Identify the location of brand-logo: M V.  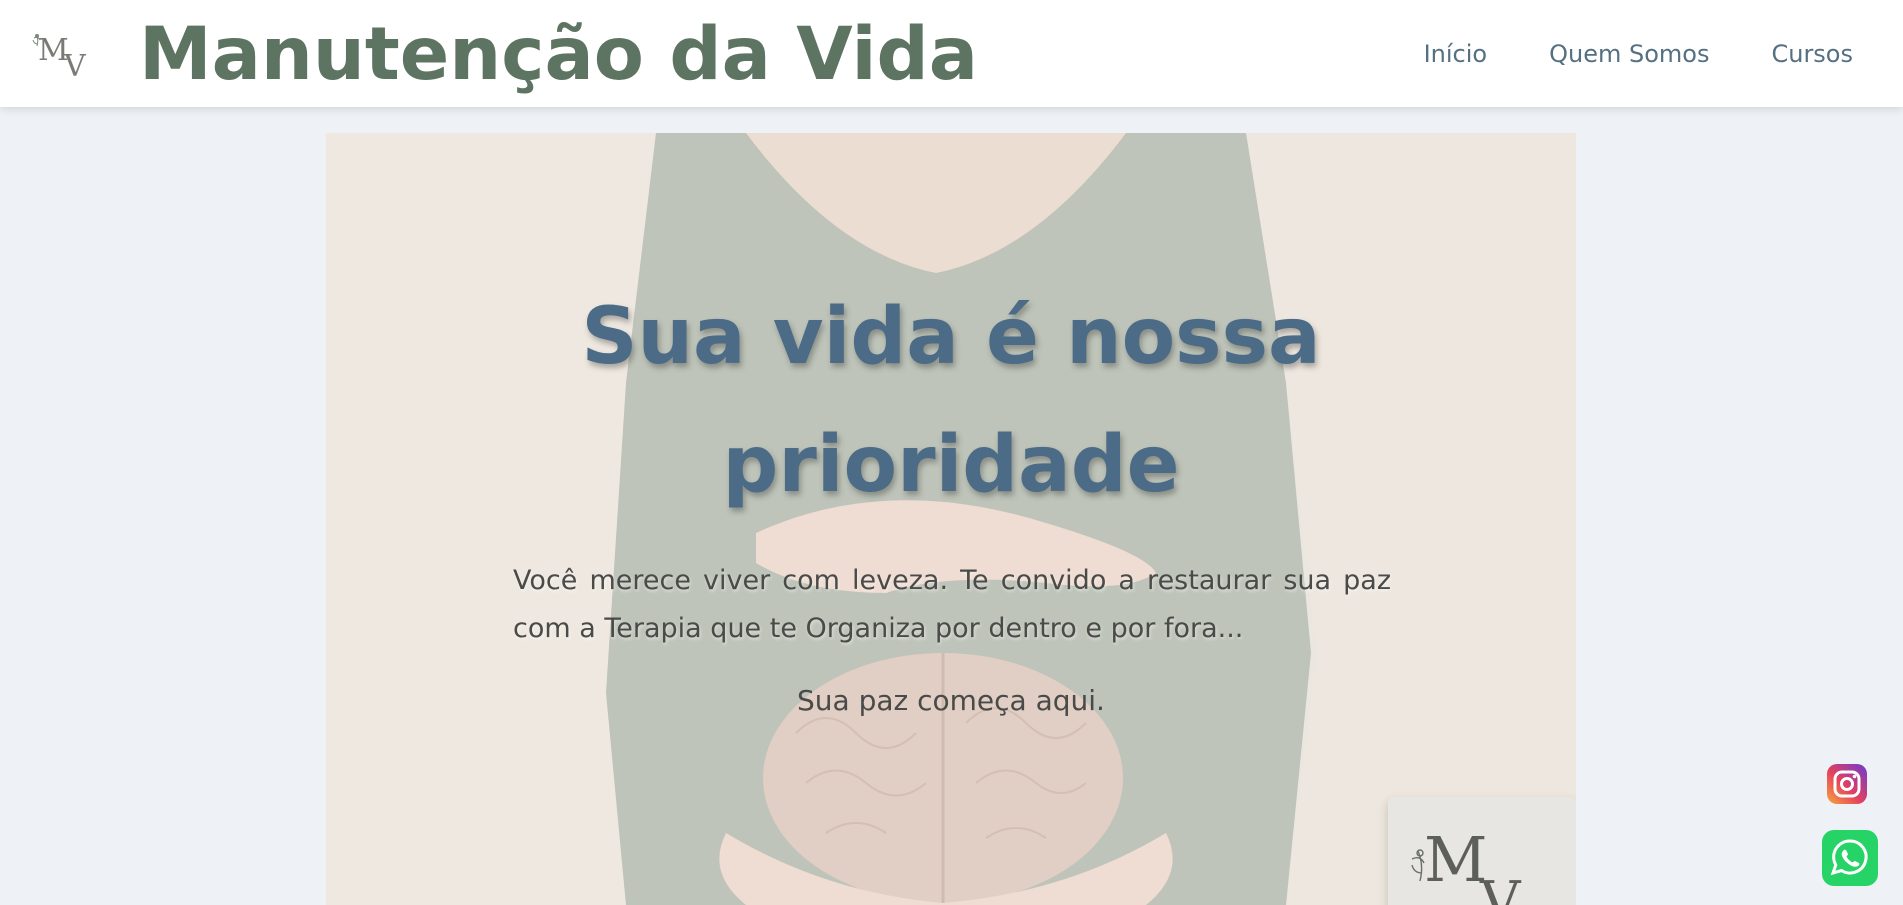
(63, 55).